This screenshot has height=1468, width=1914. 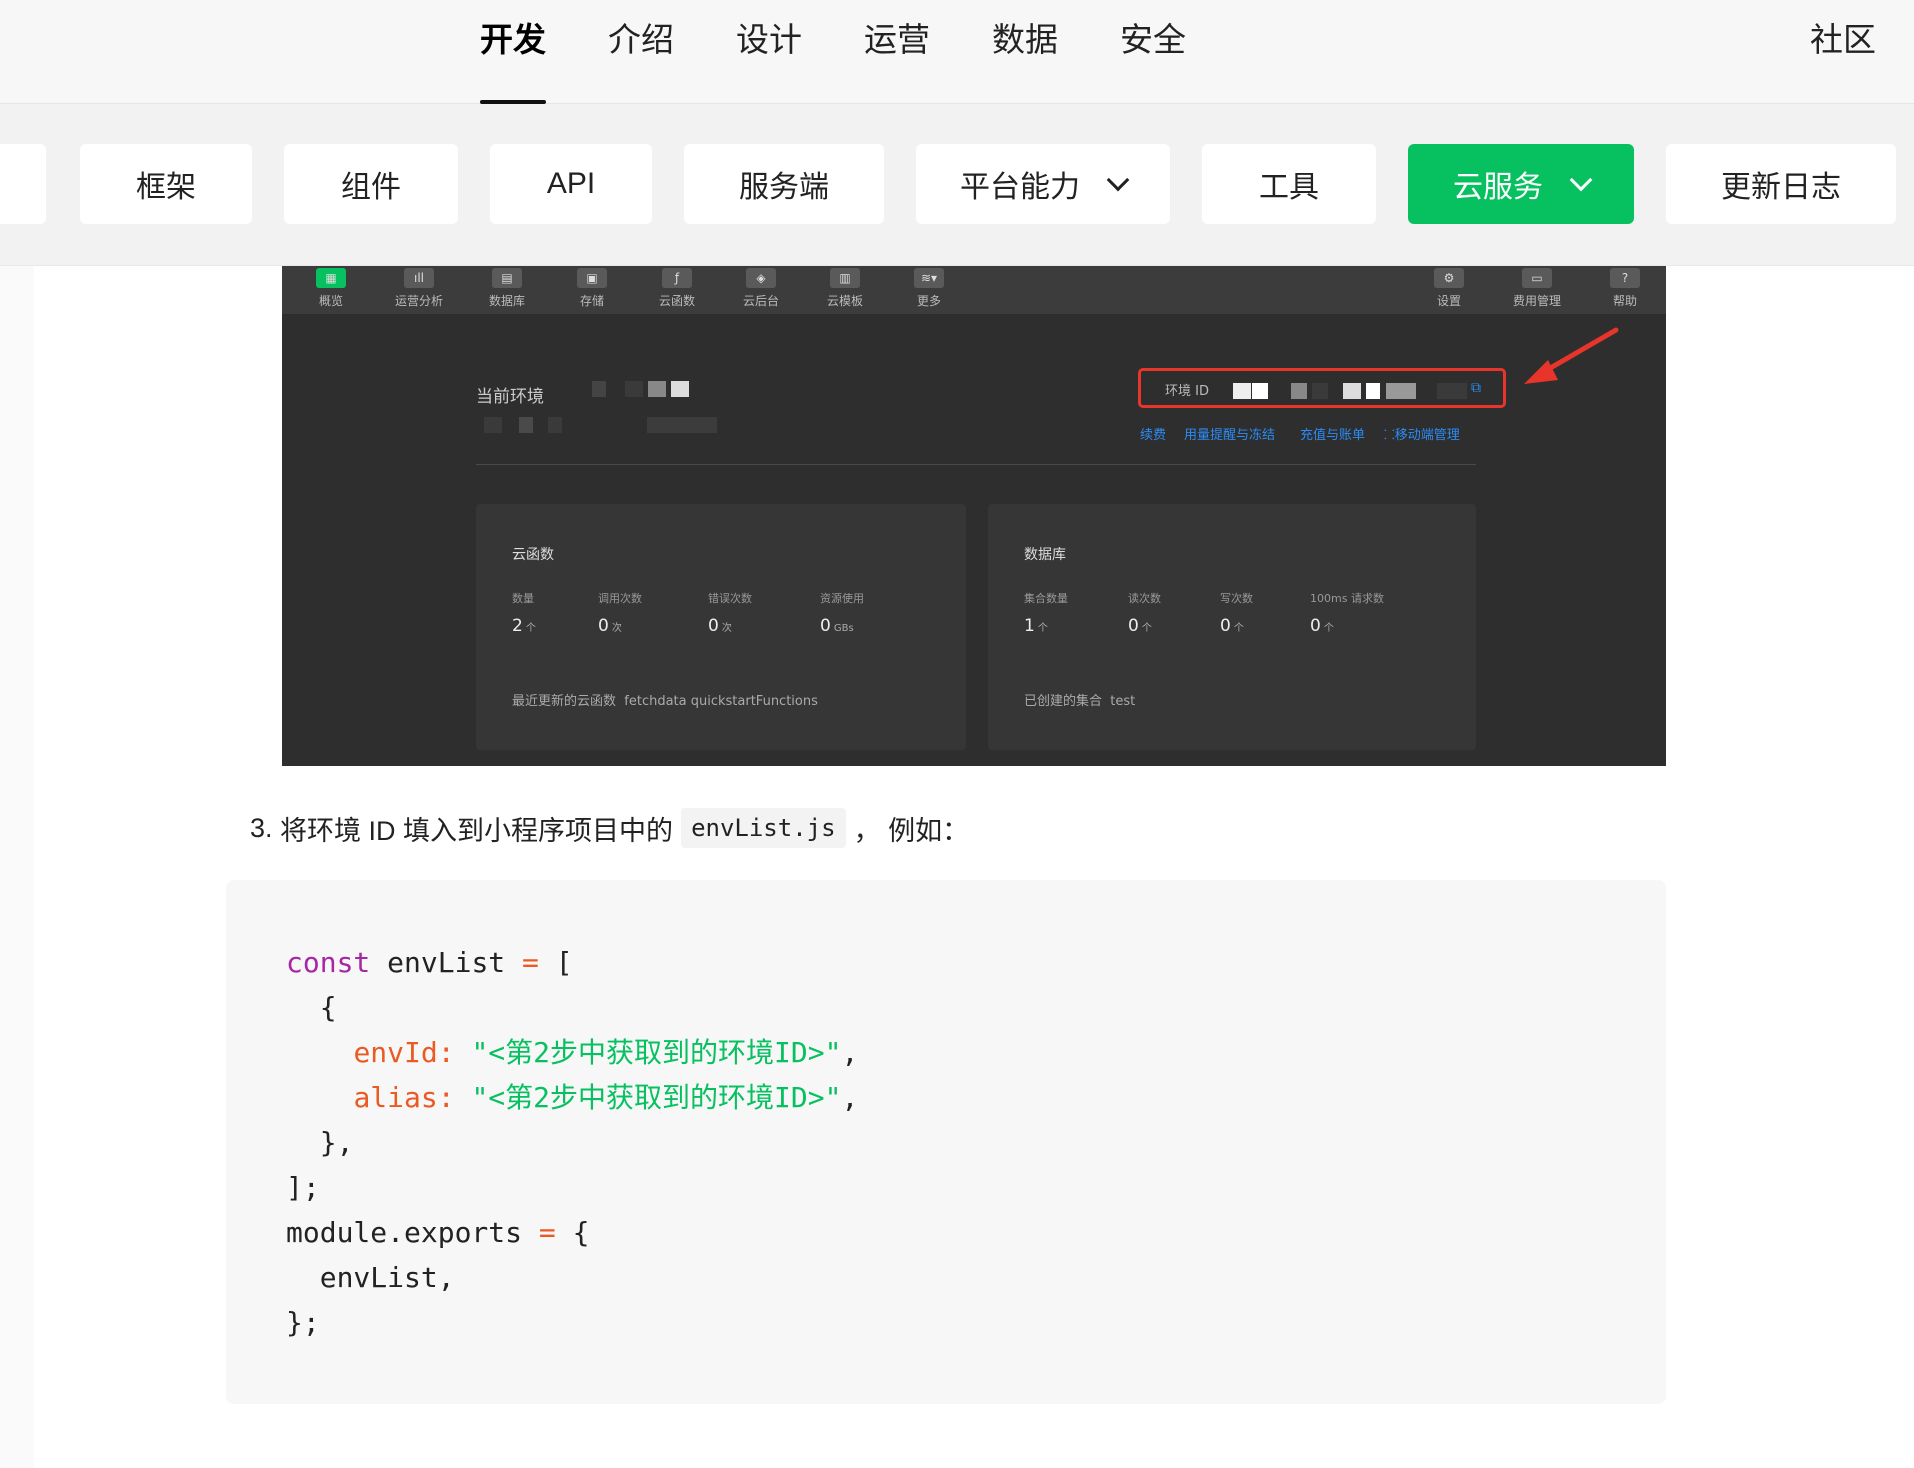 What do you see at coordinates (928, 301) in the screenshot?
I see `toolbar-label: 更多` at bounding box center [928, 301].